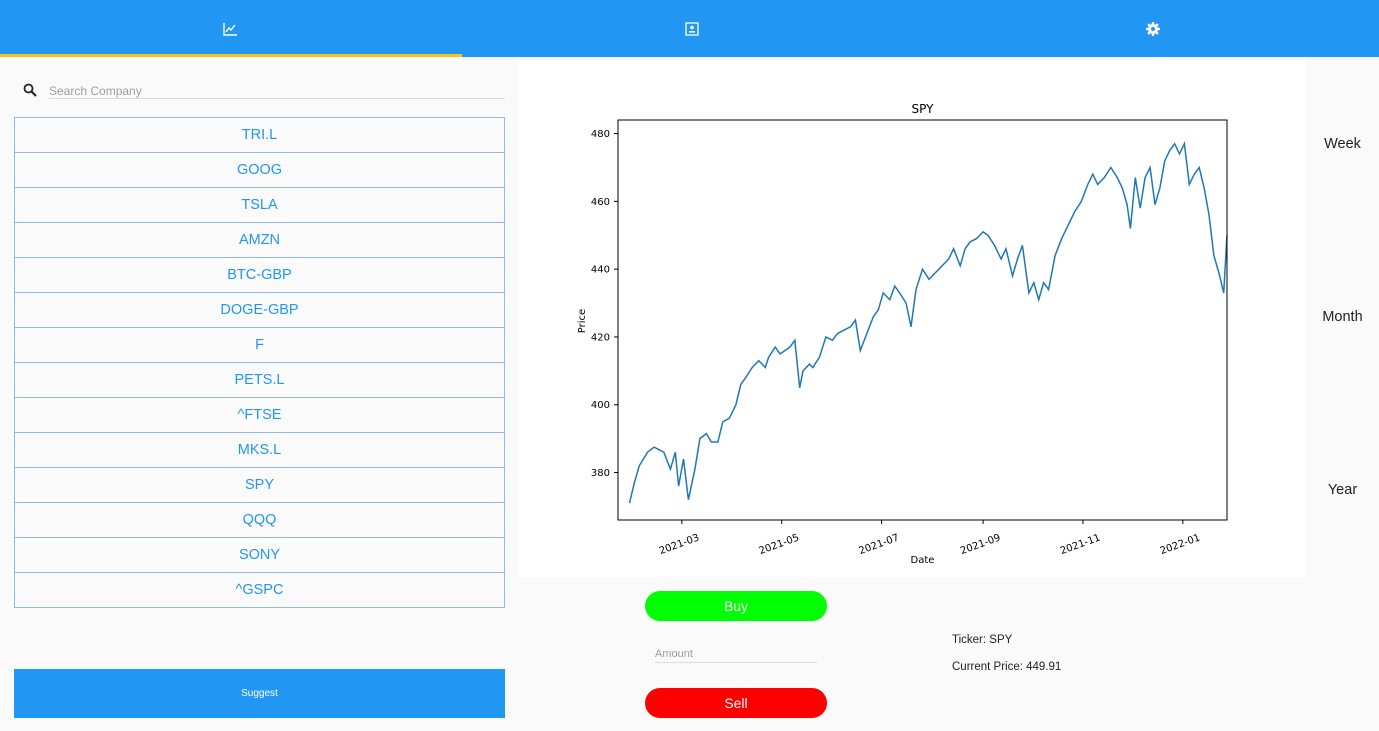 This screenshot has width=1379, height=731. Describe the element at coordinates (30, 90) in the screenshot. I see `search-icon` at that location.